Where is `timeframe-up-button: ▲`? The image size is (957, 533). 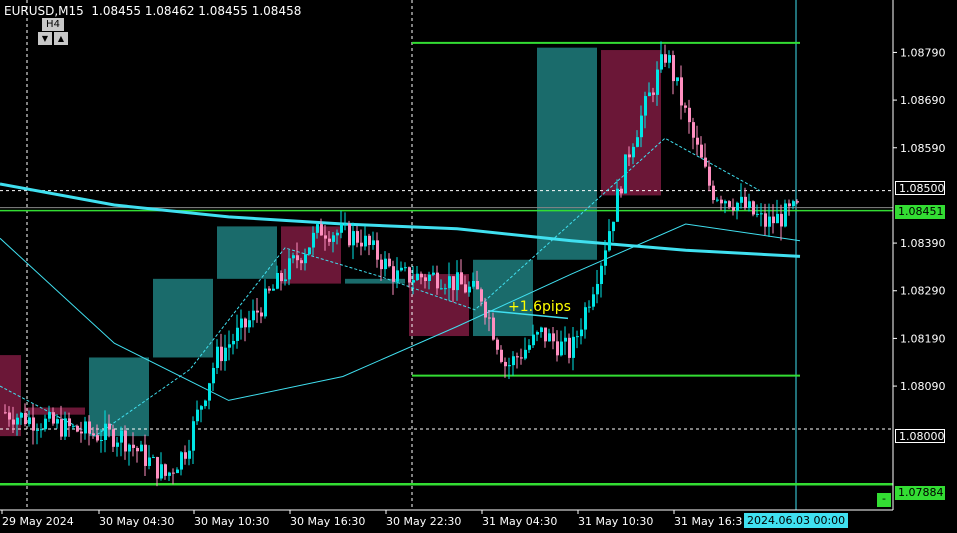
timeframe-up-button: ▲ is located at coordinates (61, 38).